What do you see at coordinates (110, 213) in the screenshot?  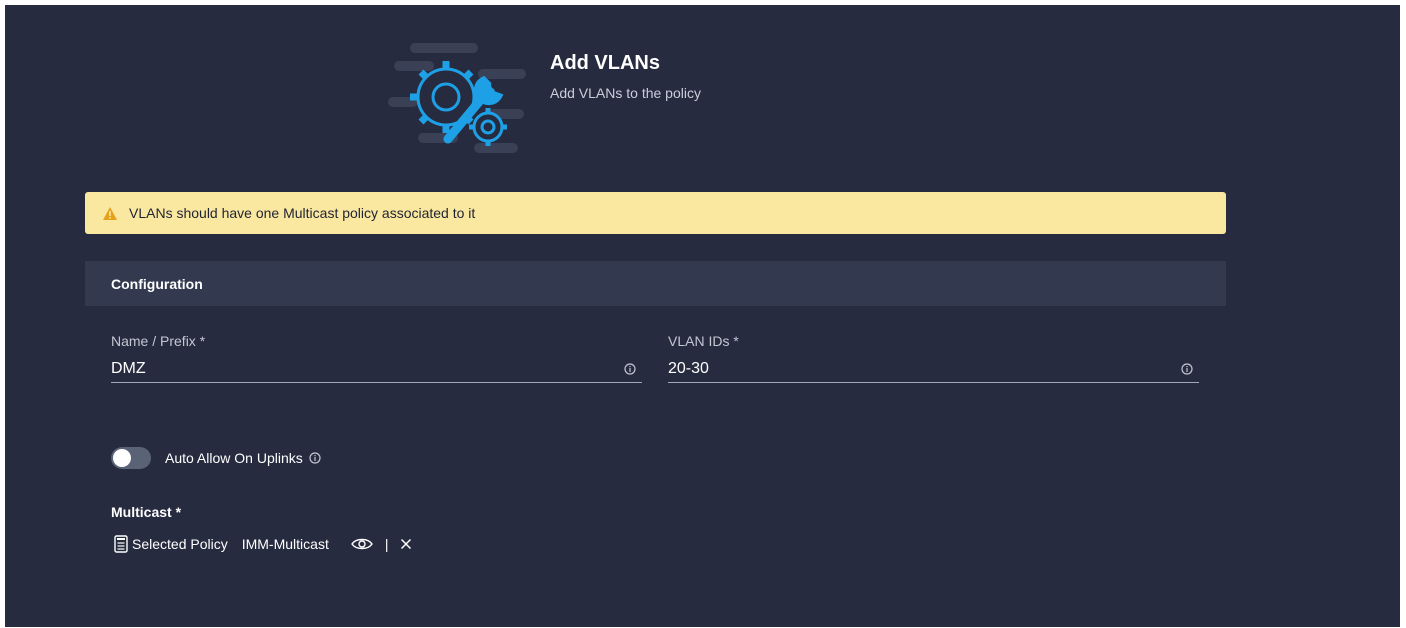 I see `warning-icon` at bounding box center [110, 213].